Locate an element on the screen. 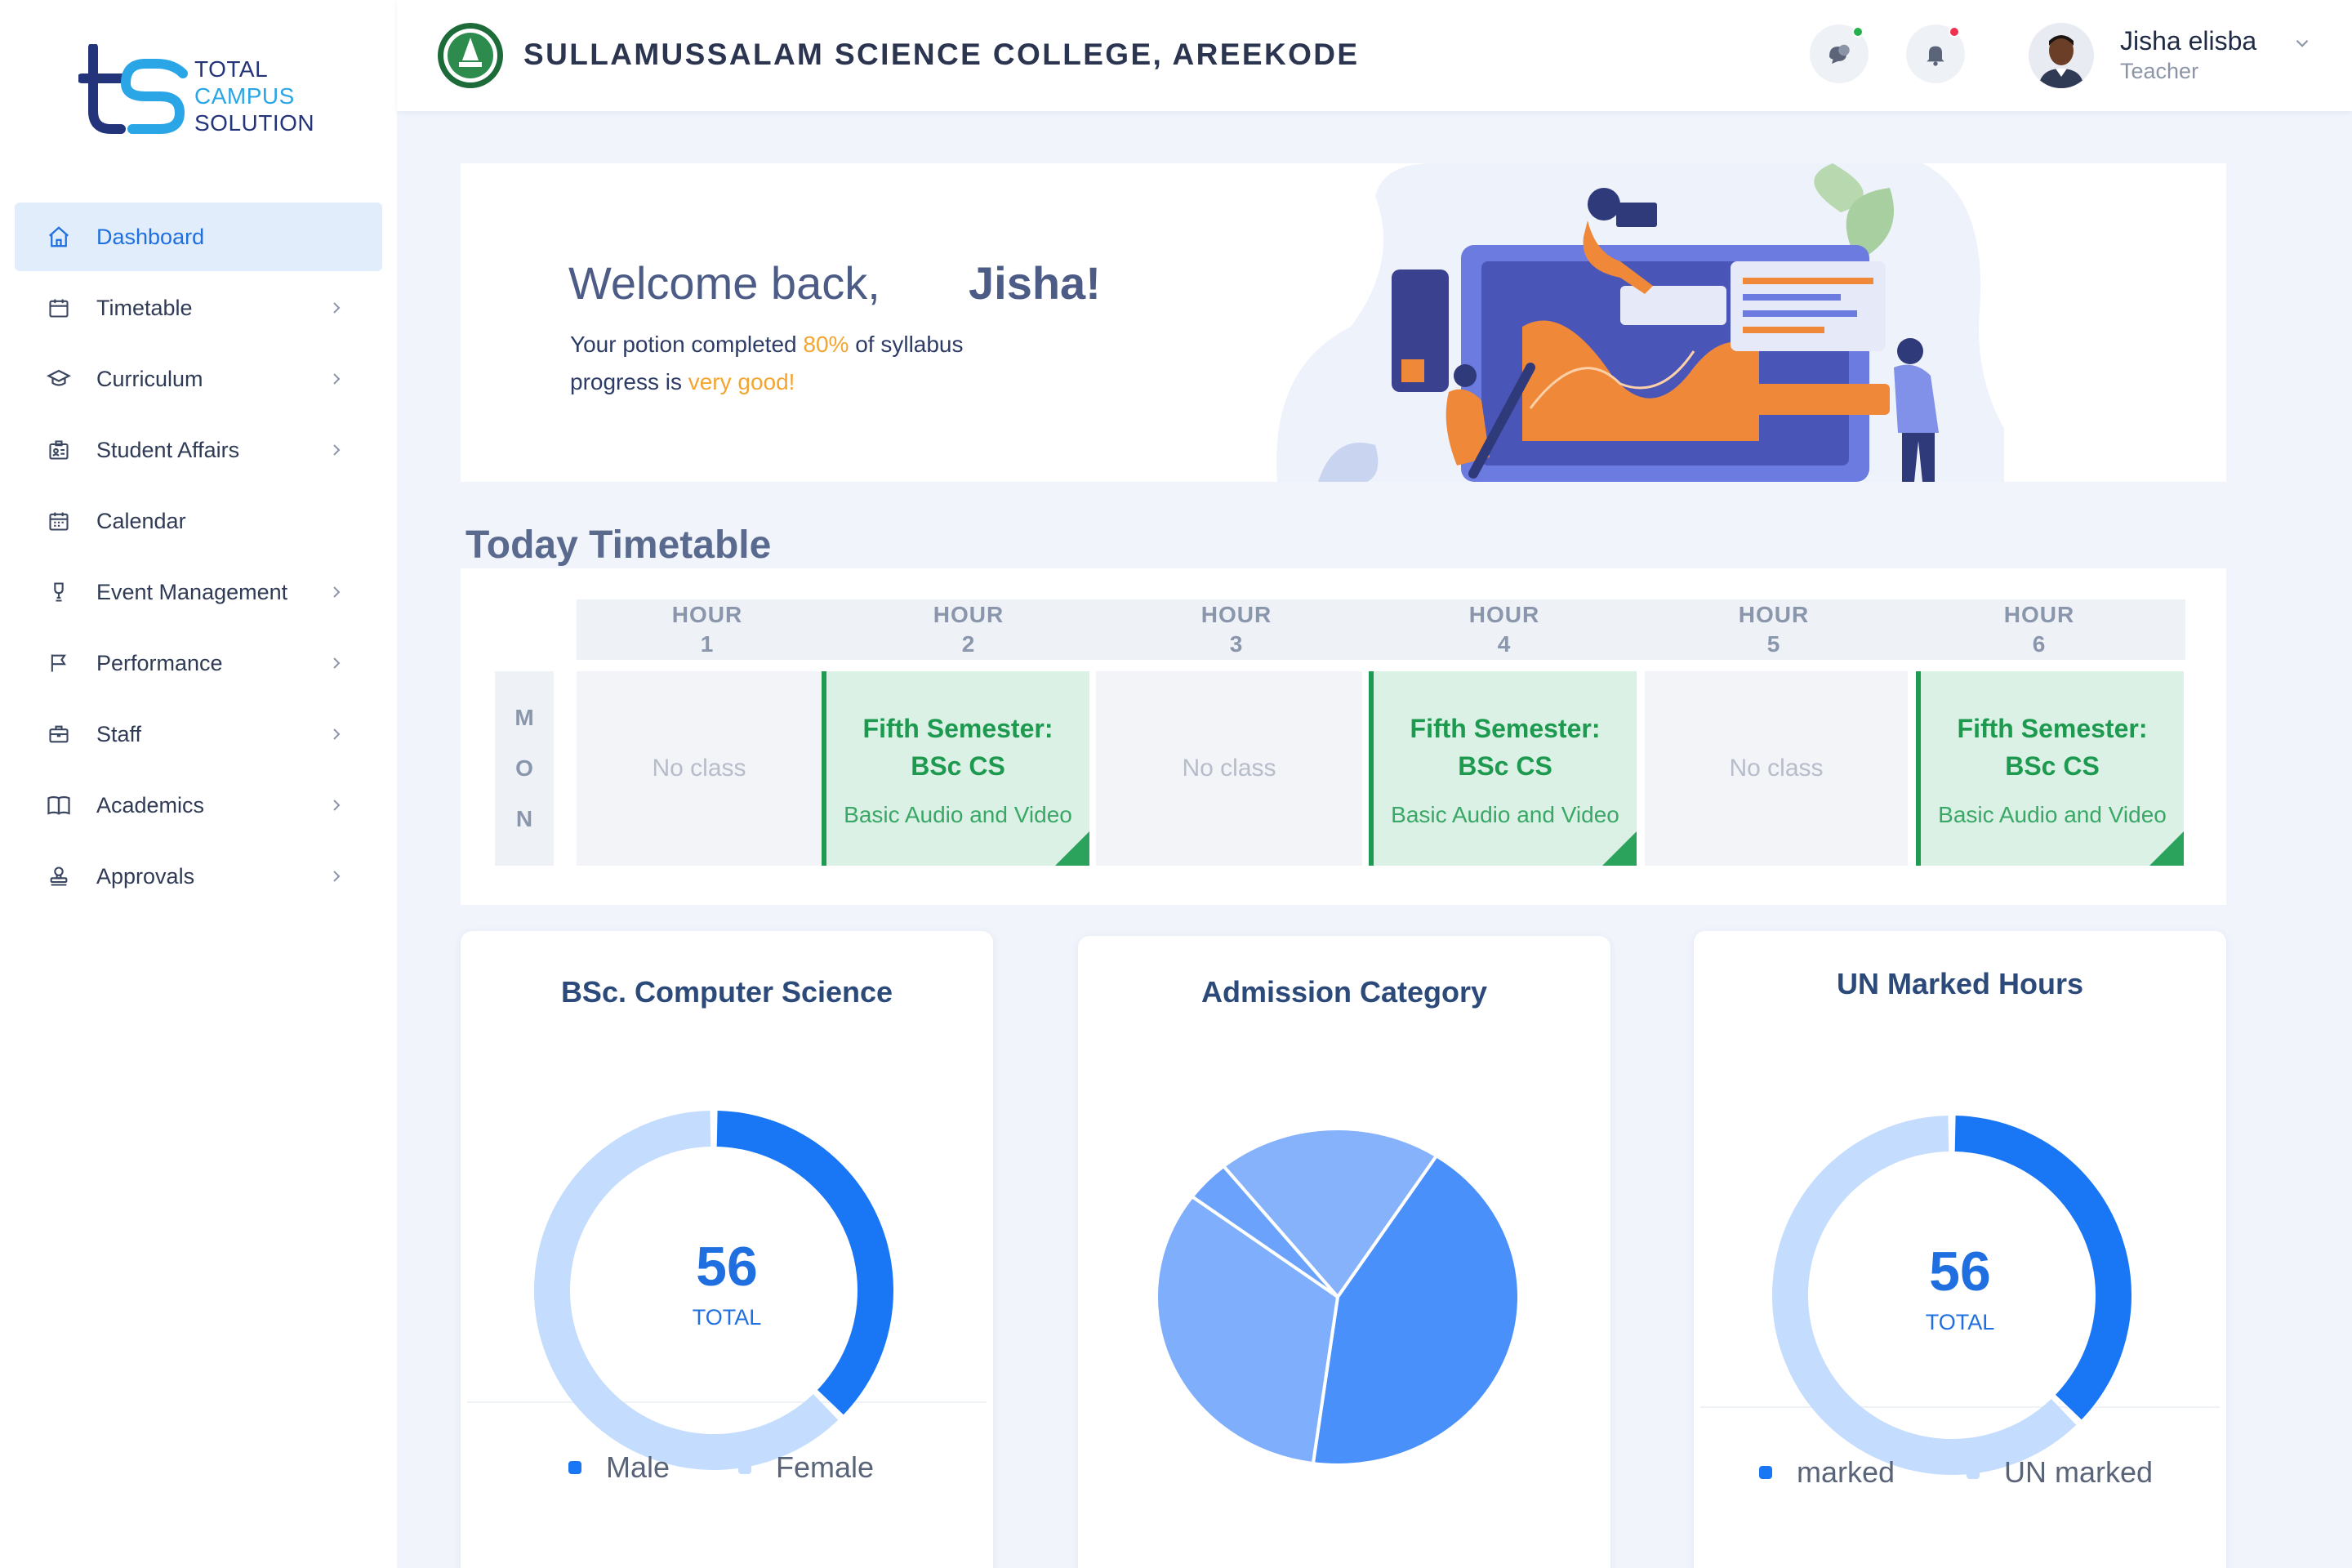  chat-icon is located at coordinates (1839, 54).